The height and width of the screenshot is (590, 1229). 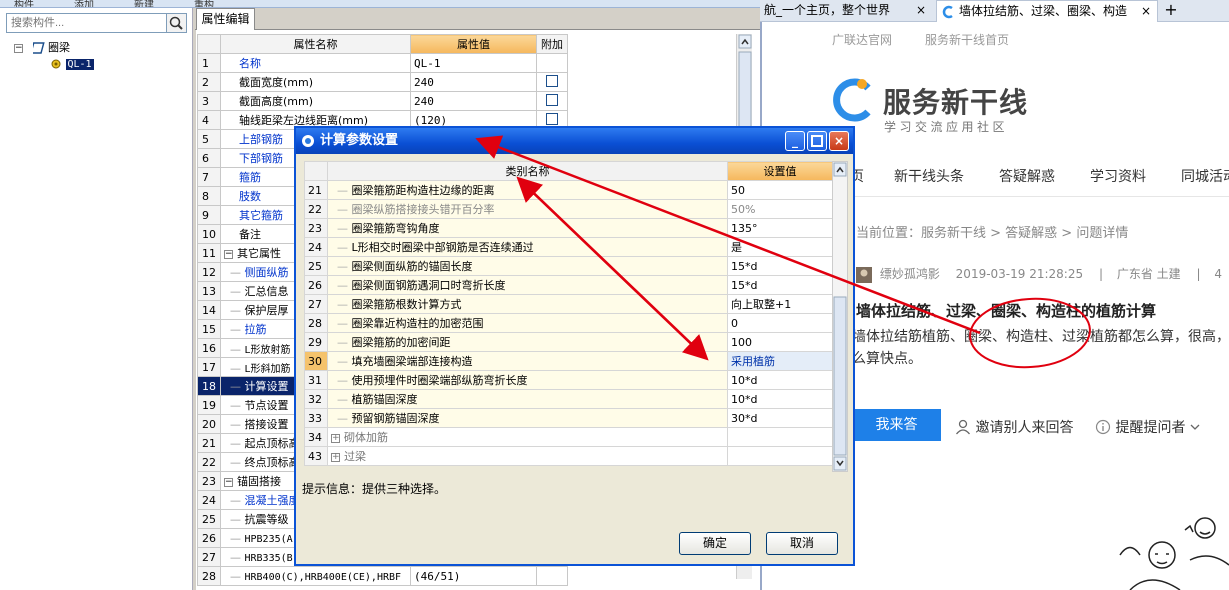 What do you see at coordinates (568, 380) in the screenshot?
I see `setting-row: 31— 使用预埋件时圈梁端部纵筋弯折长度 10*d` at bounding box center [568, 380].